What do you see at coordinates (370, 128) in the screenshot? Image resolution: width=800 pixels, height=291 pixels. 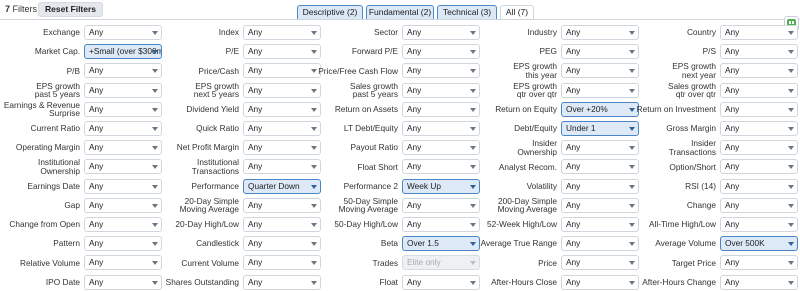 I see `filter-label-text: LT Debt/Equity` at bounding box center [370, 128].